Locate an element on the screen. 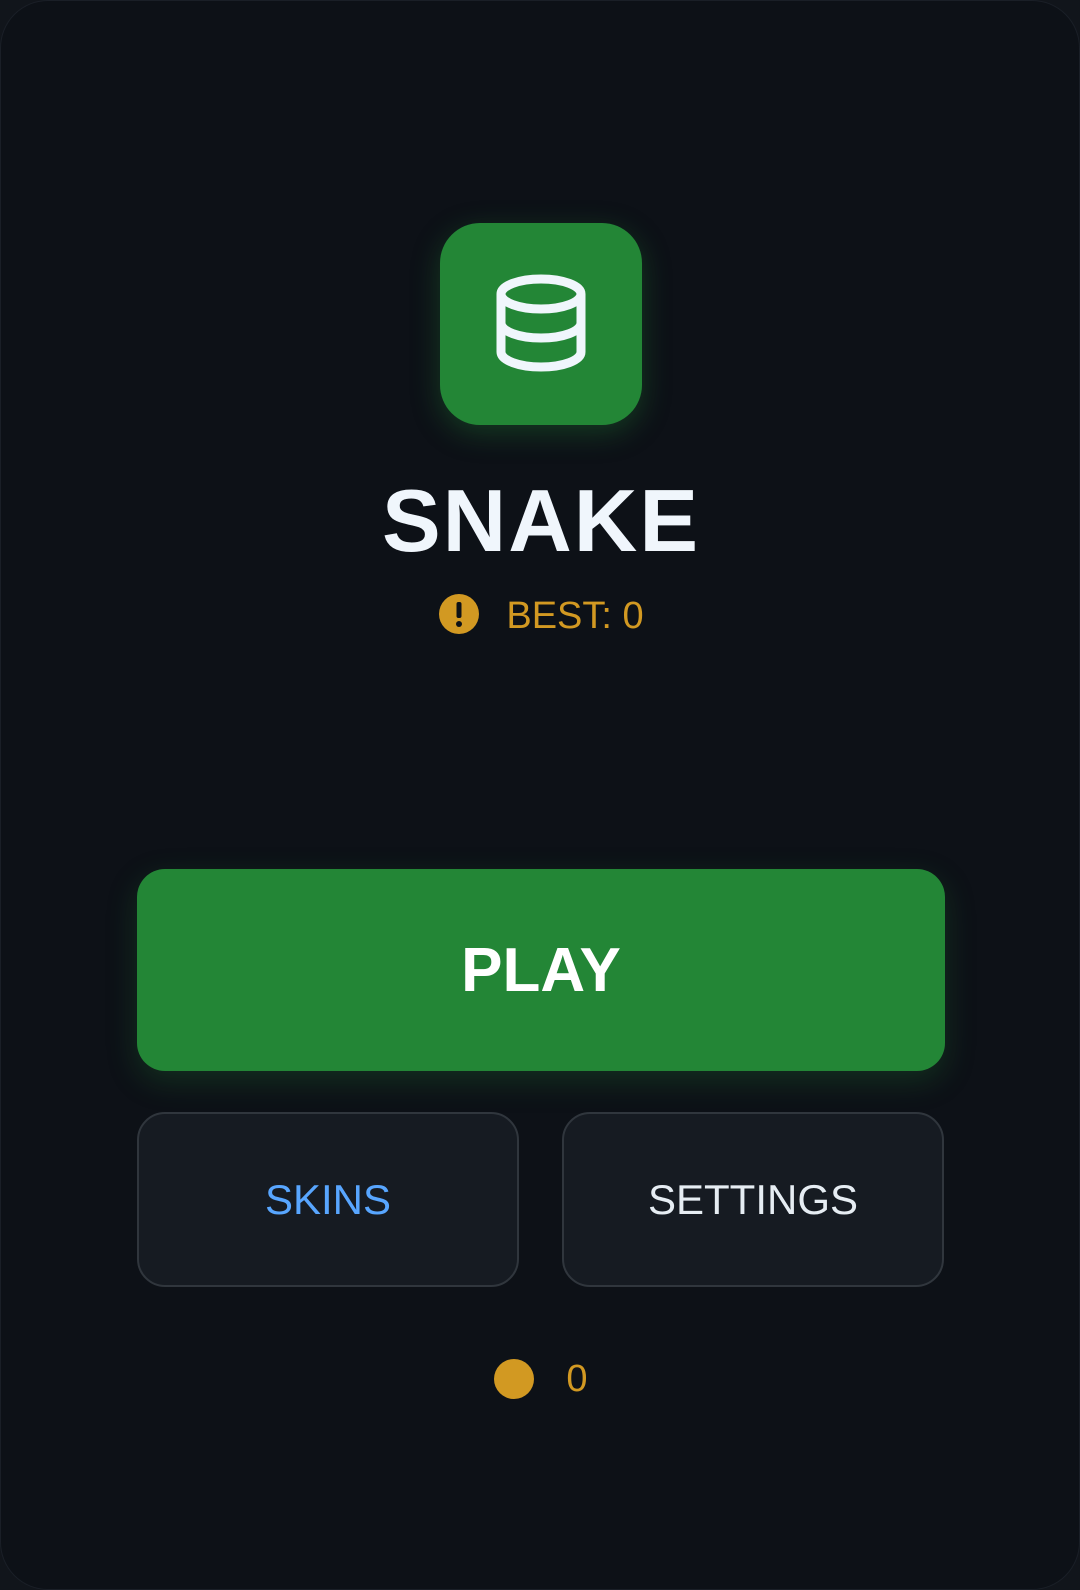 This screenshot has width=1080, height=1590. best-score: BEST: 0 is located at coordinates (540, 616).